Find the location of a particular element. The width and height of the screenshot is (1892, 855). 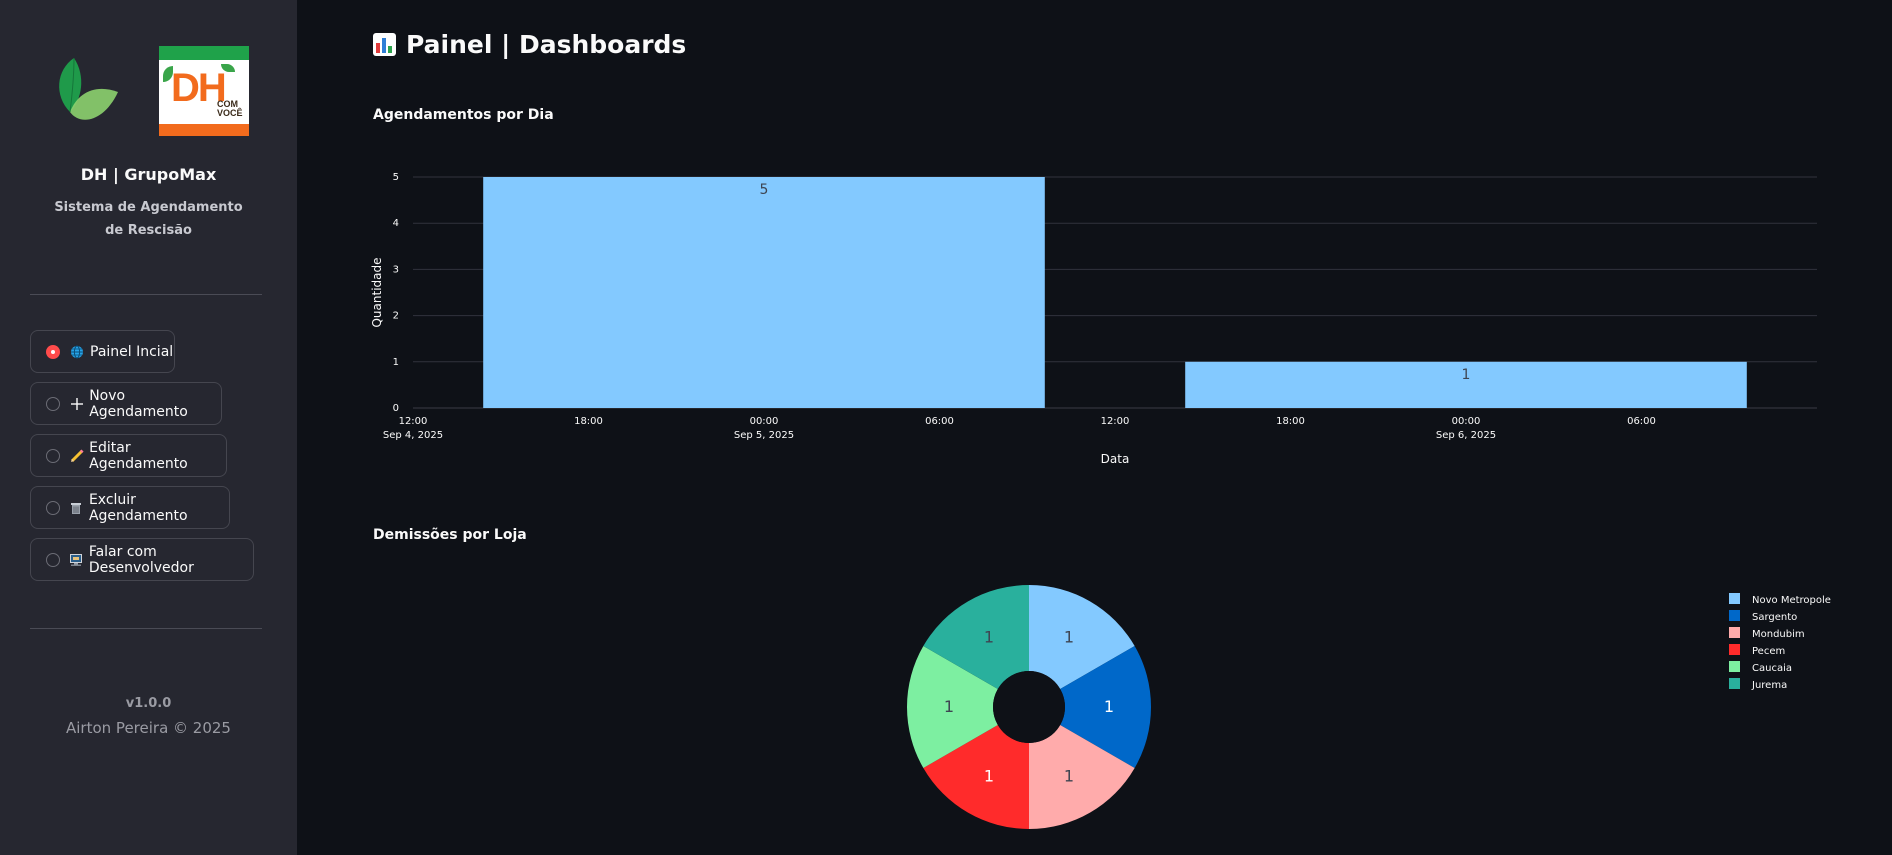

computer-icon is located at coordinates (76, 560).